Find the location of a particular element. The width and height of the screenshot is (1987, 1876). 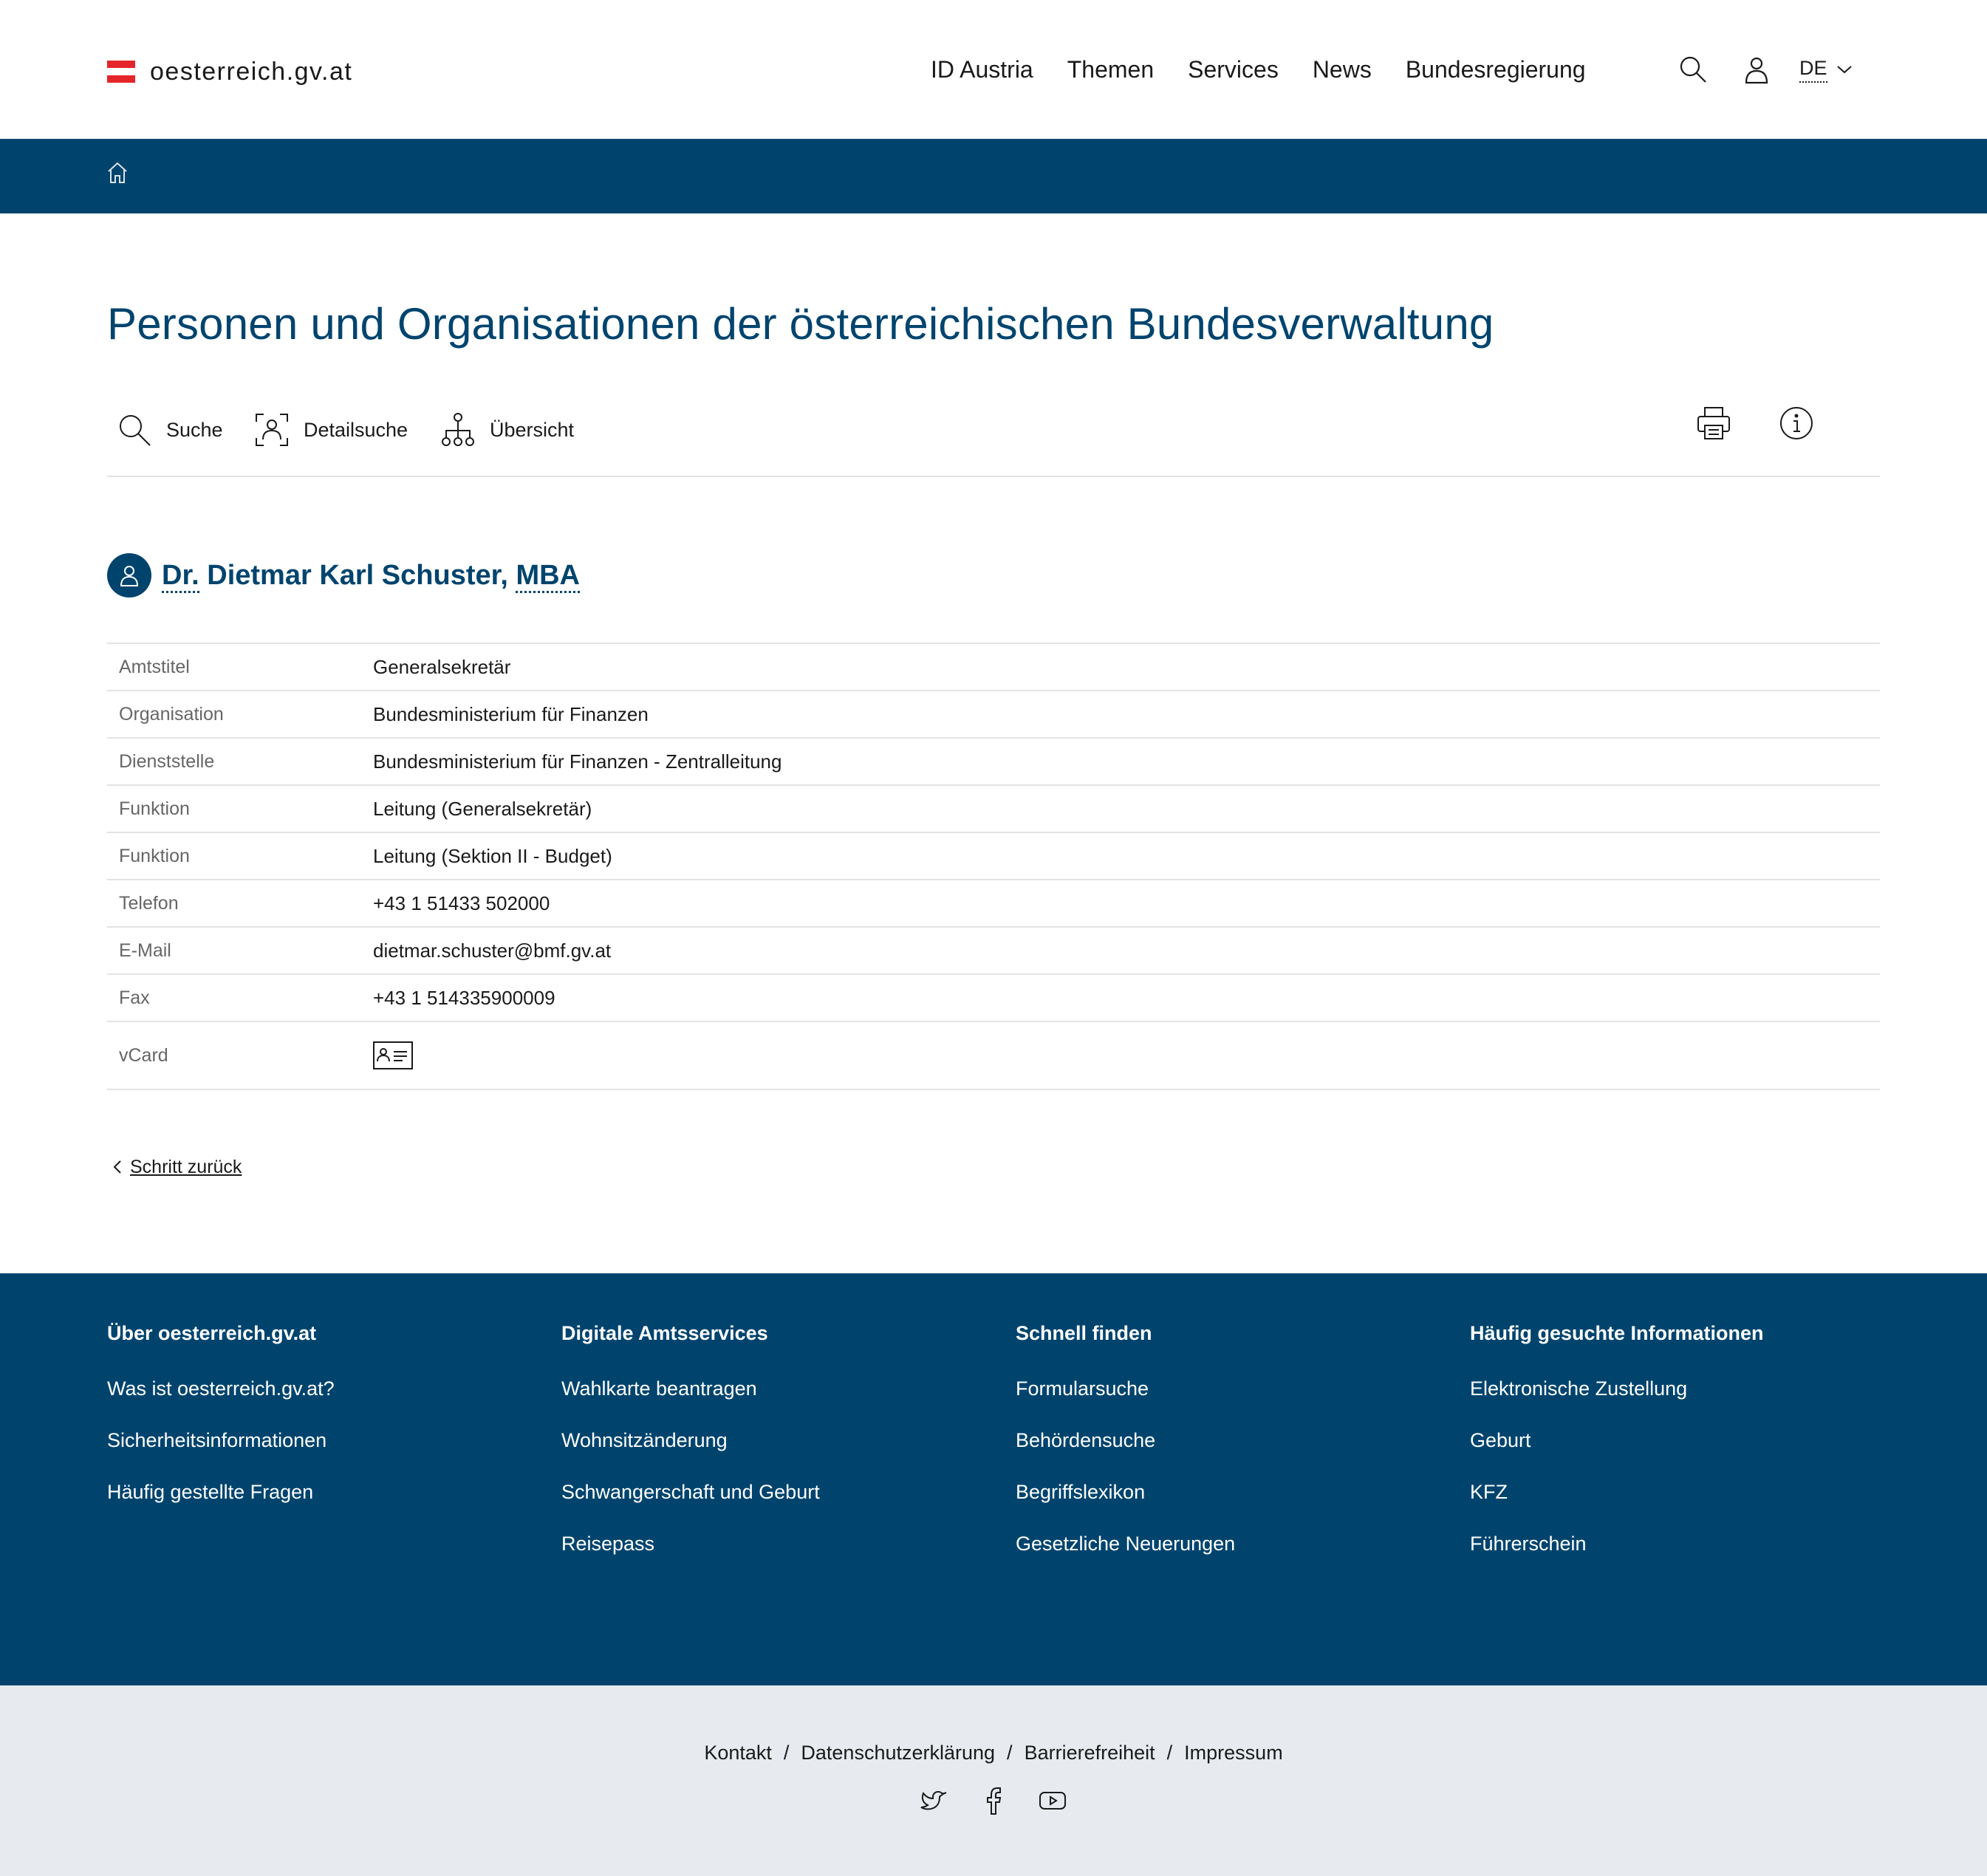

footer-link: Führerschein is located at coordinates (1691, 1556).